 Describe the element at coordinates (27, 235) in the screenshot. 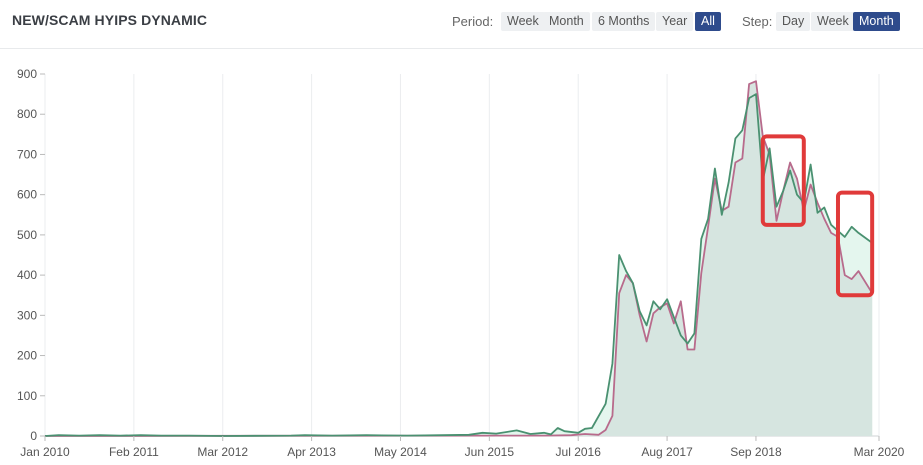

I see `y-tick-label: 500` at that location.